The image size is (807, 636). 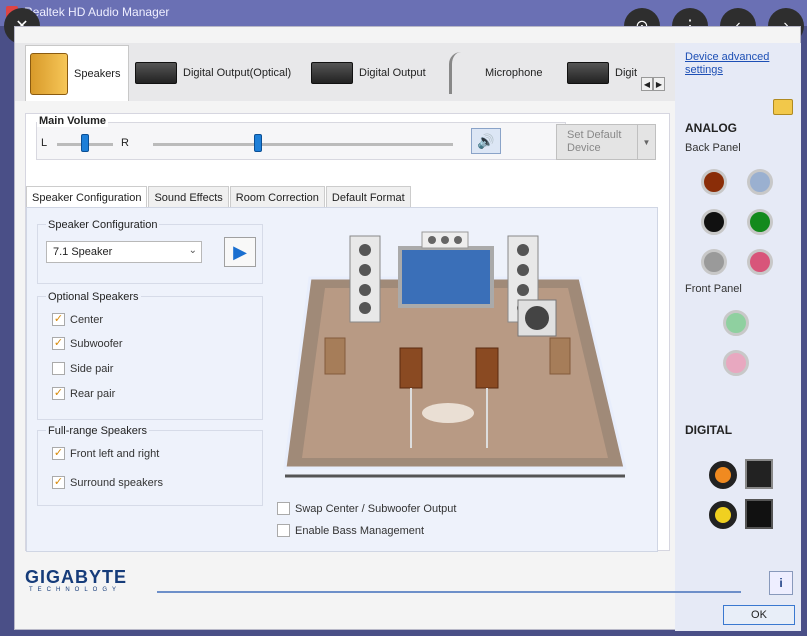 I want to click on tab-digital: Digit, so click(x=604, y=73).